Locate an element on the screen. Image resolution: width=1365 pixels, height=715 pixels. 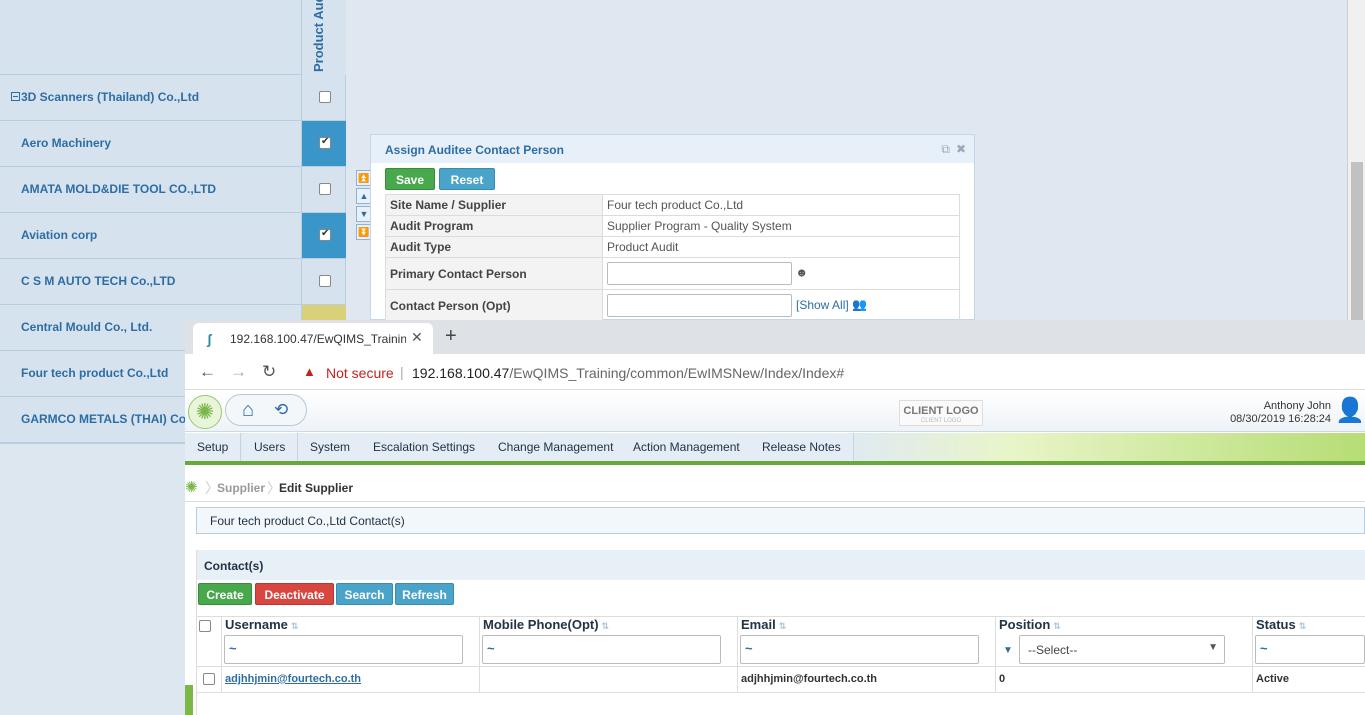
new-tab-icon: + is located at coordinates (451, 336).